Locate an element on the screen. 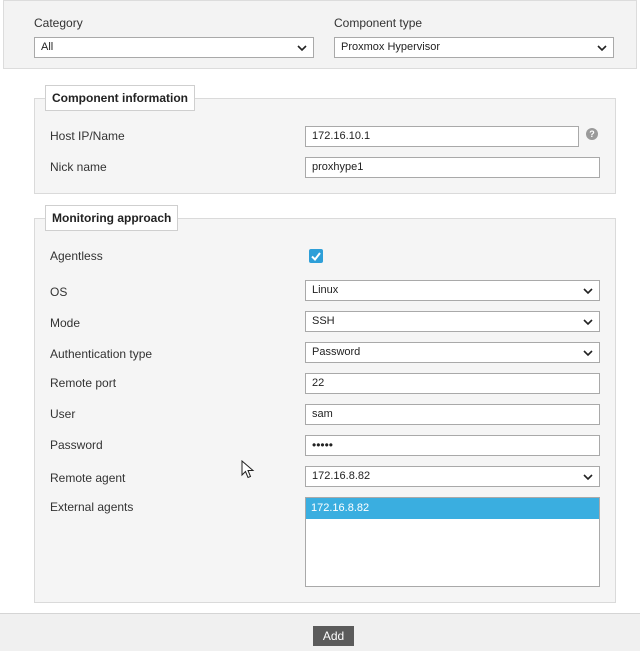 The width and height of the screenshot is (640, 651). mode-select: SSH is located at coordinates (452, 321).